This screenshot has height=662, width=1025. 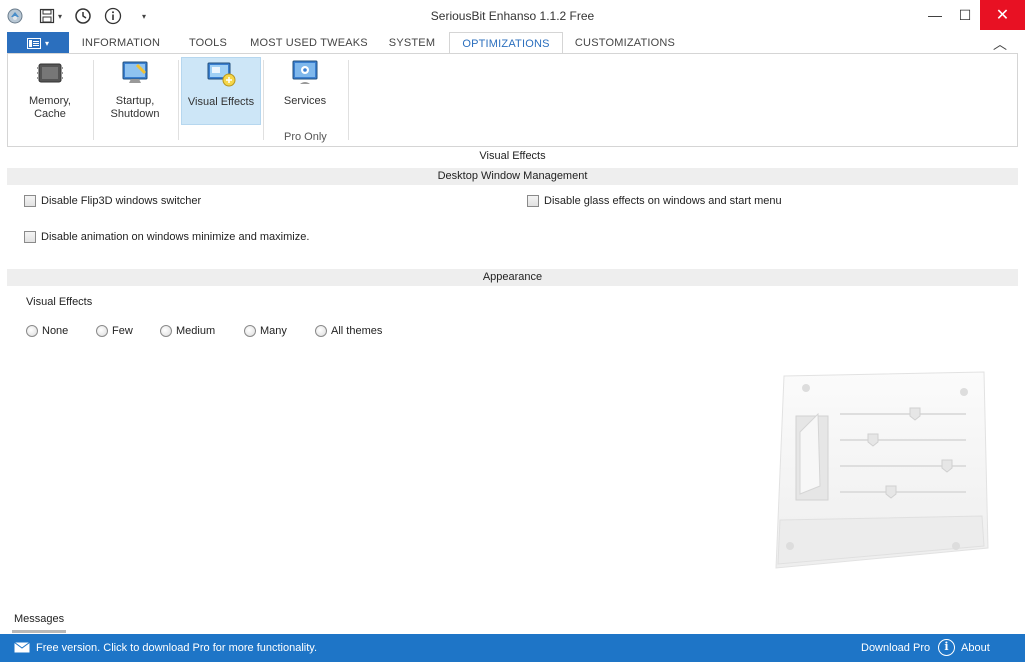 What do you see at coordinates (55, 331) in the screenshot?
I see `radio-label: None` at bounding box center [55, 331].